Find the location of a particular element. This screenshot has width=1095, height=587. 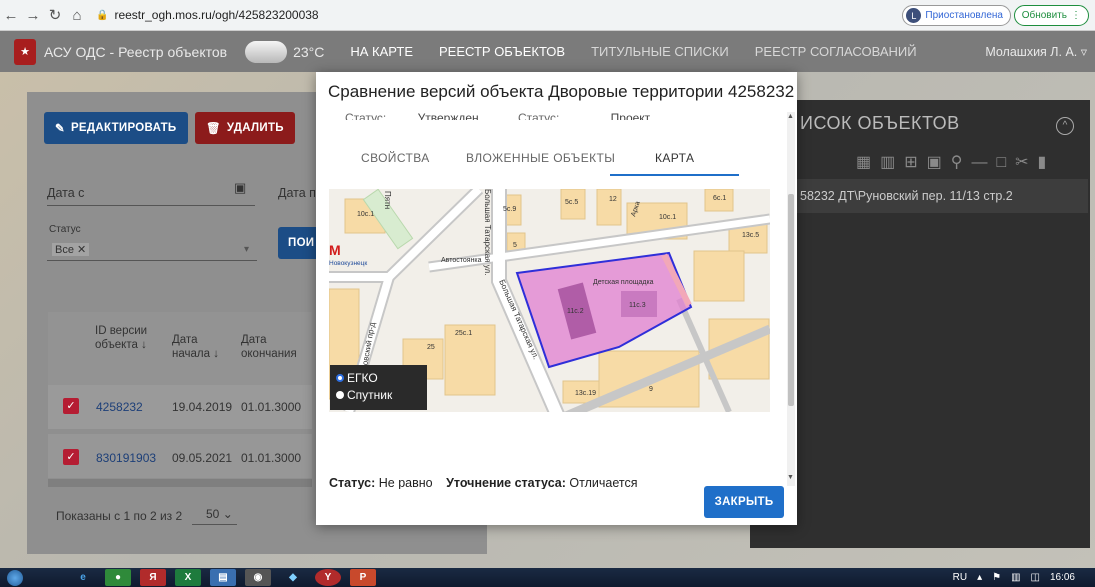

street-label-top: Большая Татарская ул. is located at coordinates (487, 232).